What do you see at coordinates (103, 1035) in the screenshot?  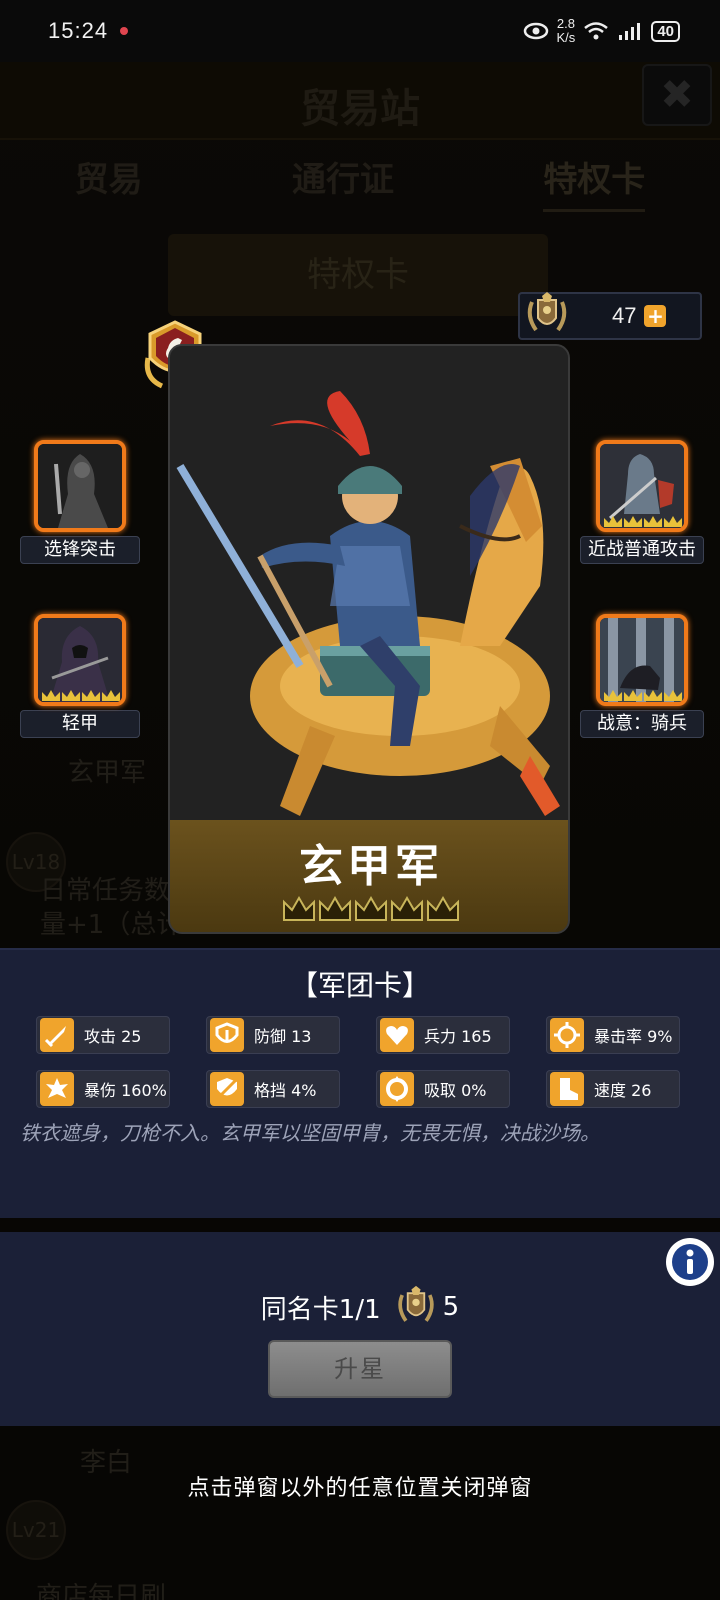 I see `stat-attack: 攻击 25` at bounding box center [103, 1035].